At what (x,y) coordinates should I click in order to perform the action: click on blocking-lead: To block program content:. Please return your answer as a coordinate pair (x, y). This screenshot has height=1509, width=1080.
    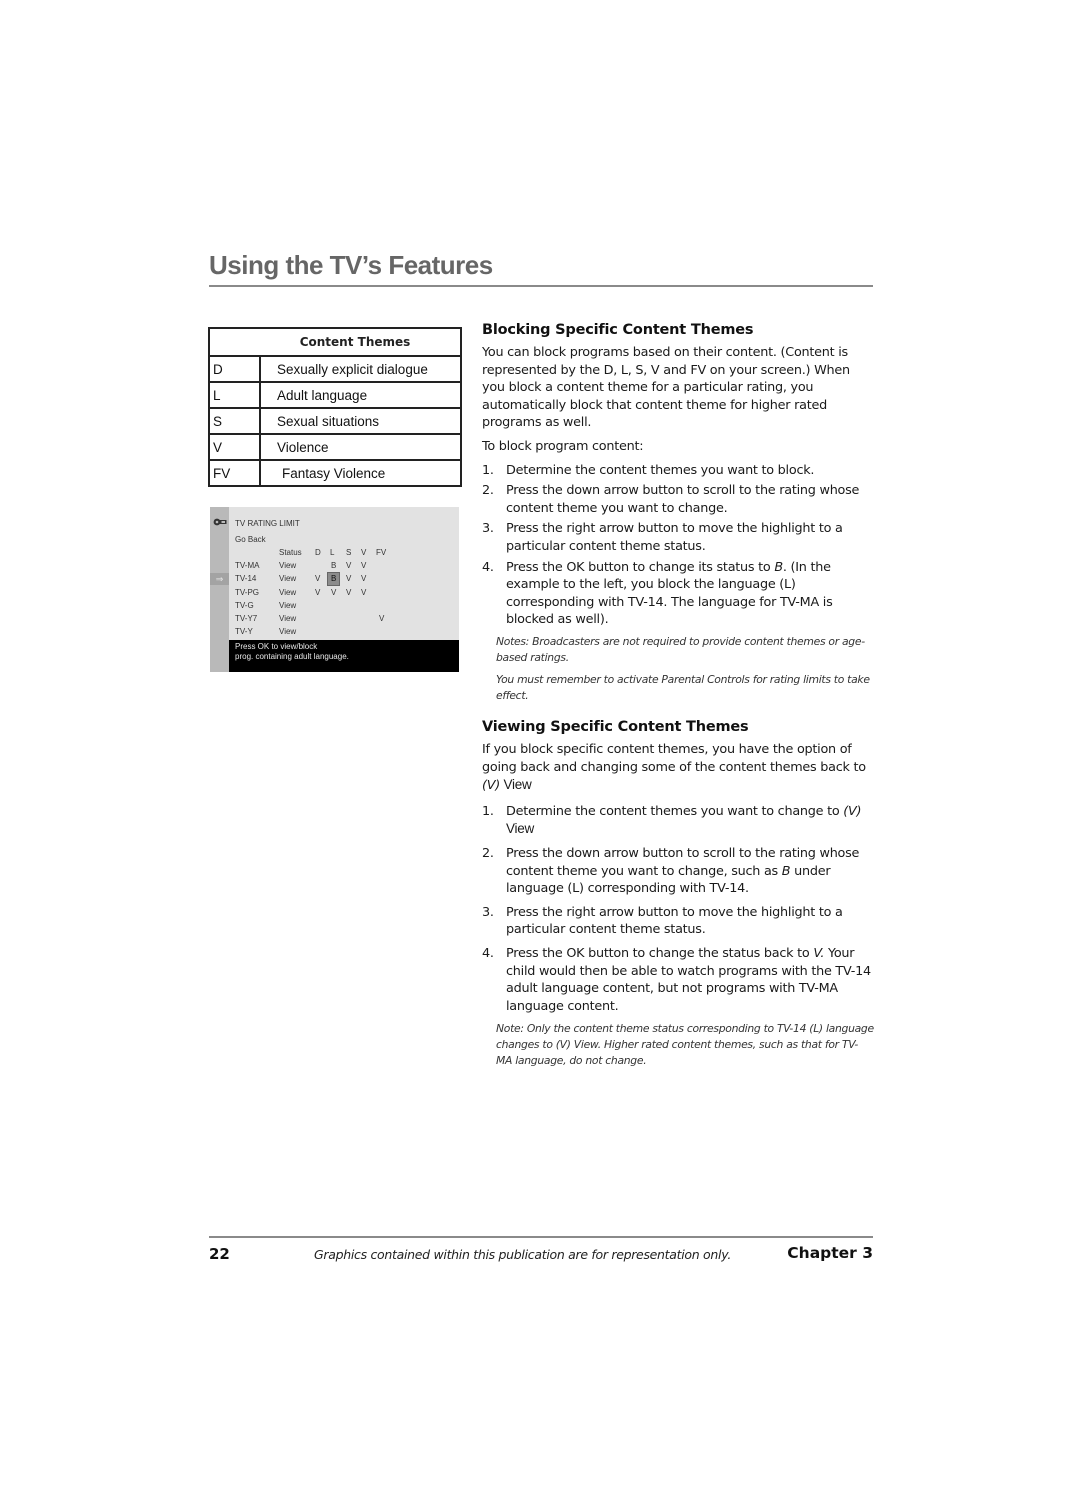
    Looking at the image, I should click on (563, 446).